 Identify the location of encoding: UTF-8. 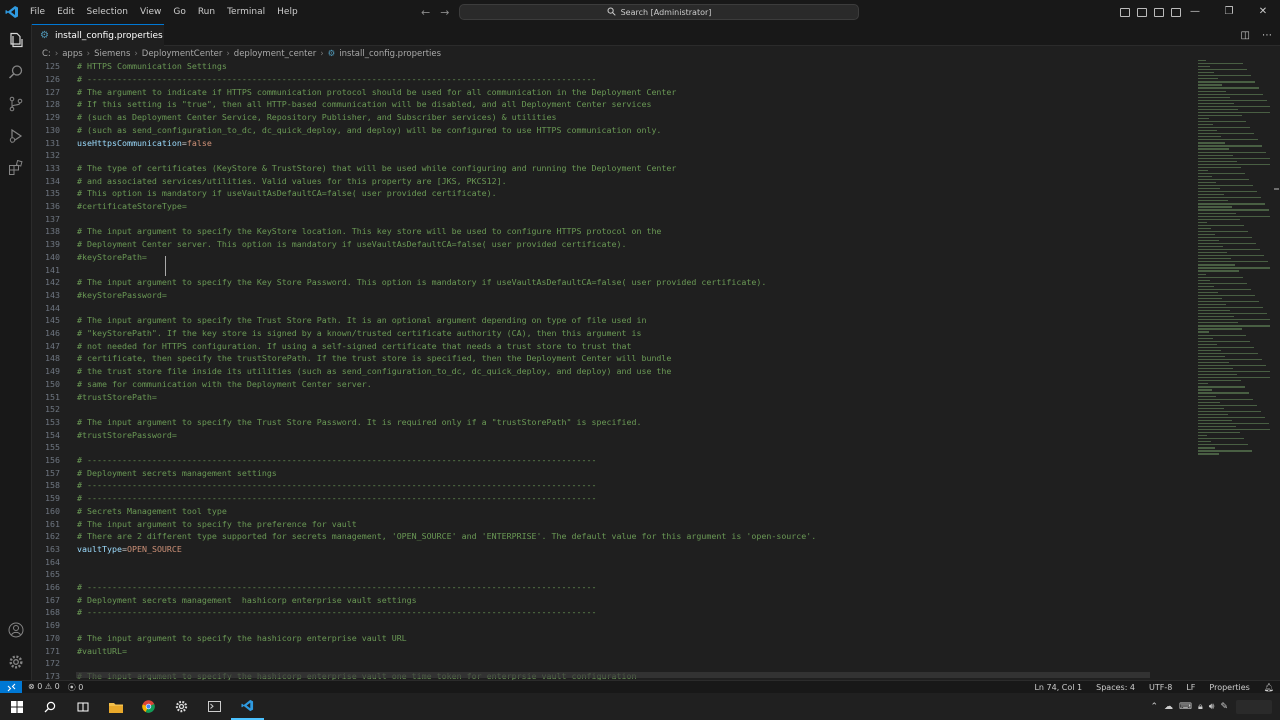
(1160, 687).